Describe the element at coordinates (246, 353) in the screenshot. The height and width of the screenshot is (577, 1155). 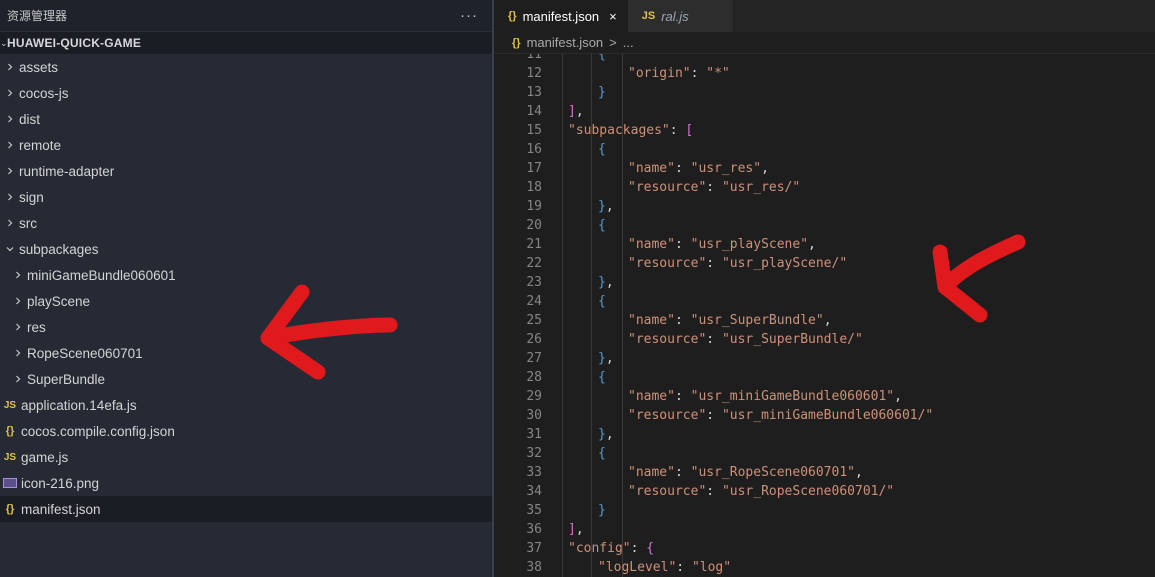
I see `tree-folder: RopeScene060701` at that location.